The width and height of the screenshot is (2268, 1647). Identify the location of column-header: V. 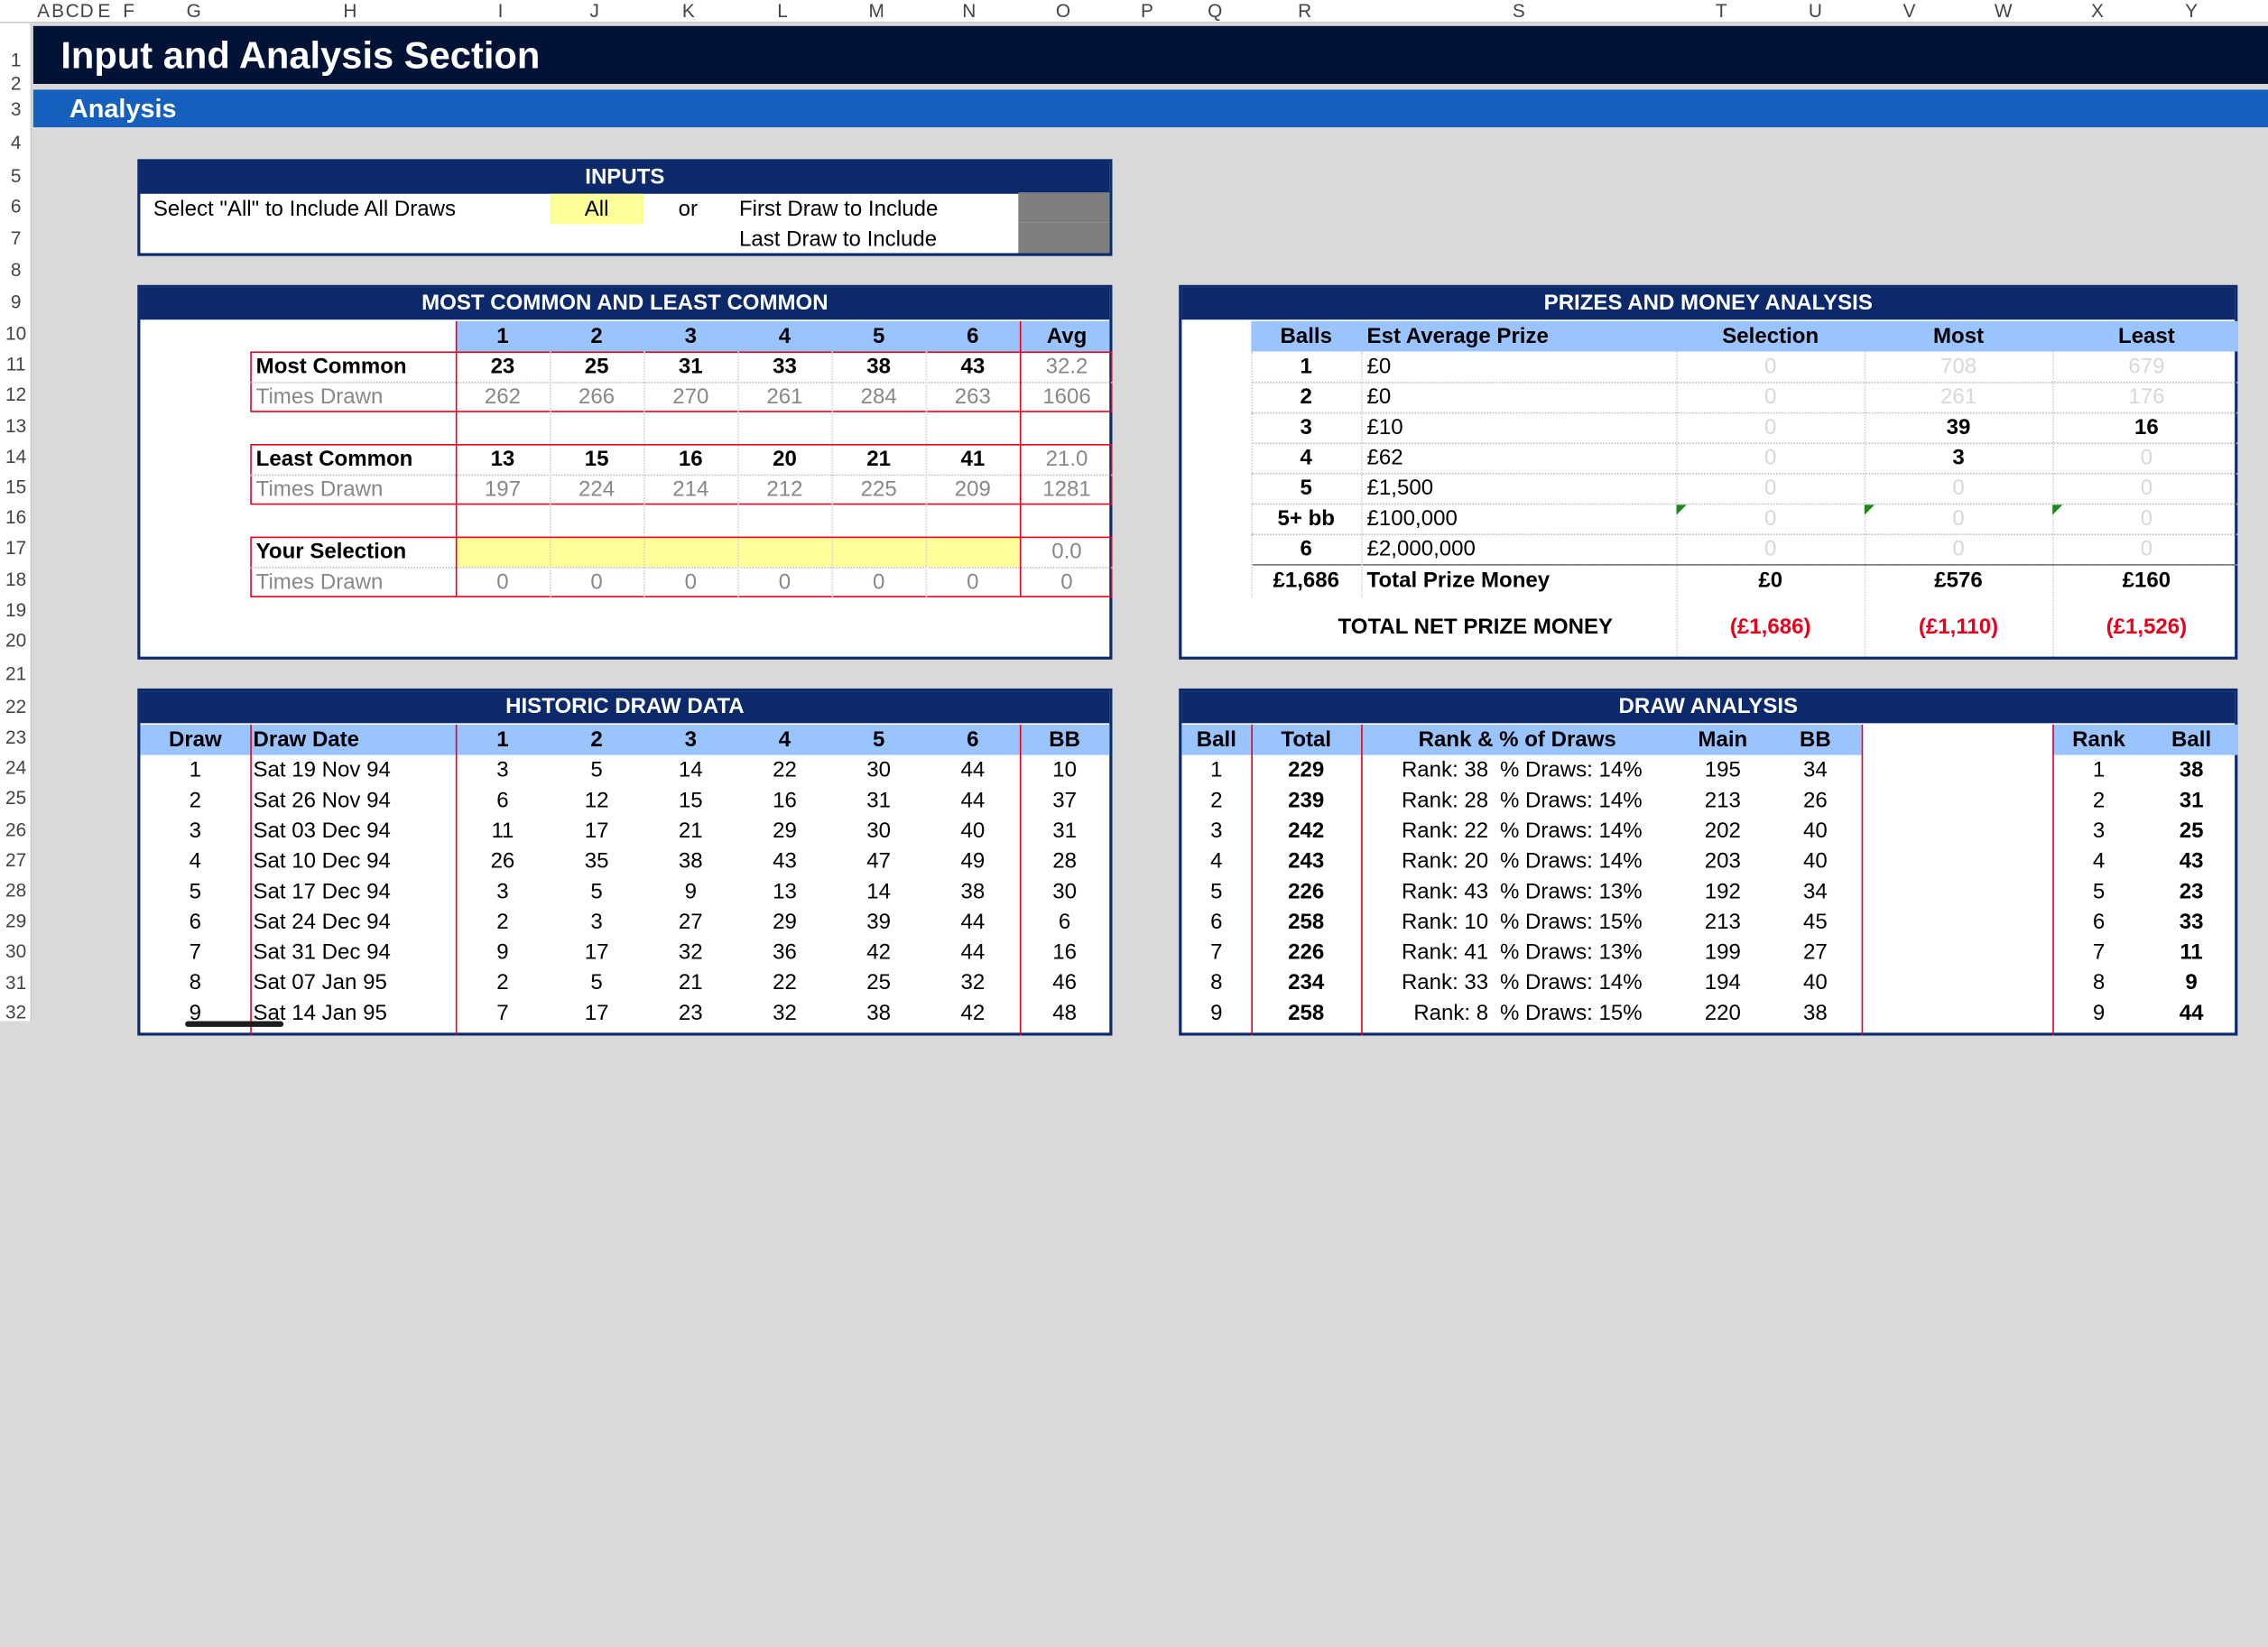
(1910, 11).